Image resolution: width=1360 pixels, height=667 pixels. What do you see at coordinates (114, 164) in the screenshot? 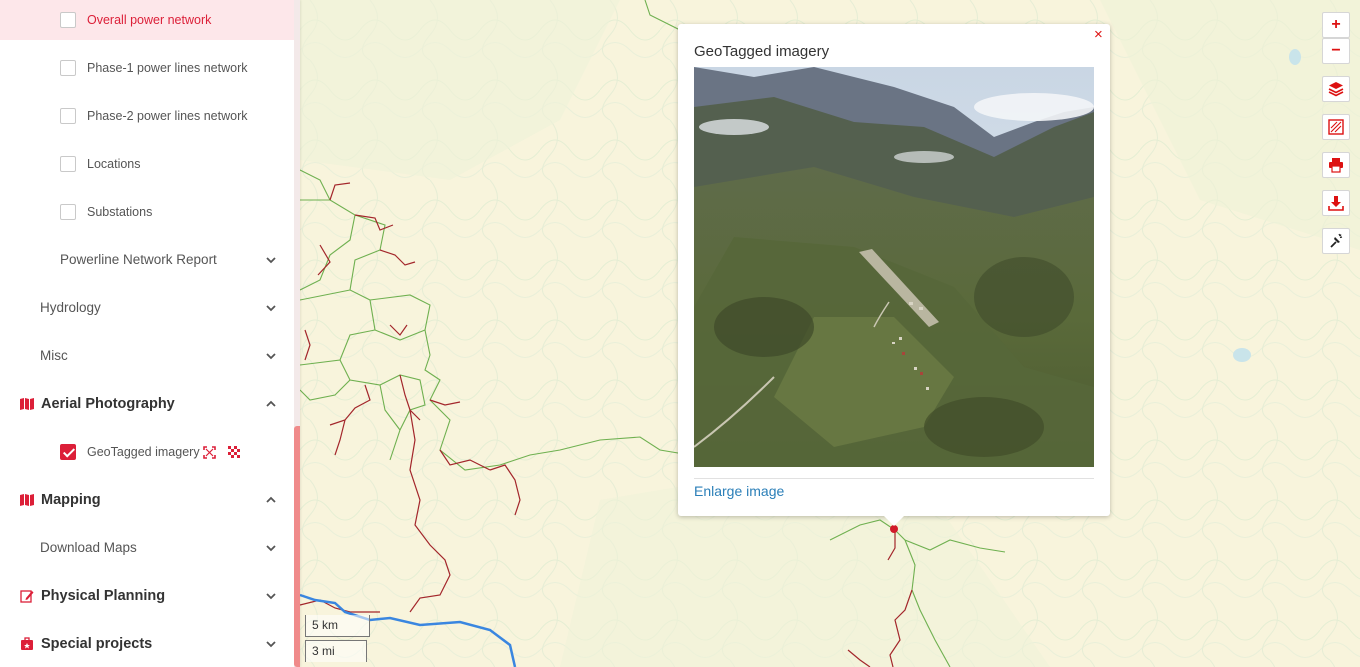
I see `layer-label: Locations` at bounding box center [114, 164].